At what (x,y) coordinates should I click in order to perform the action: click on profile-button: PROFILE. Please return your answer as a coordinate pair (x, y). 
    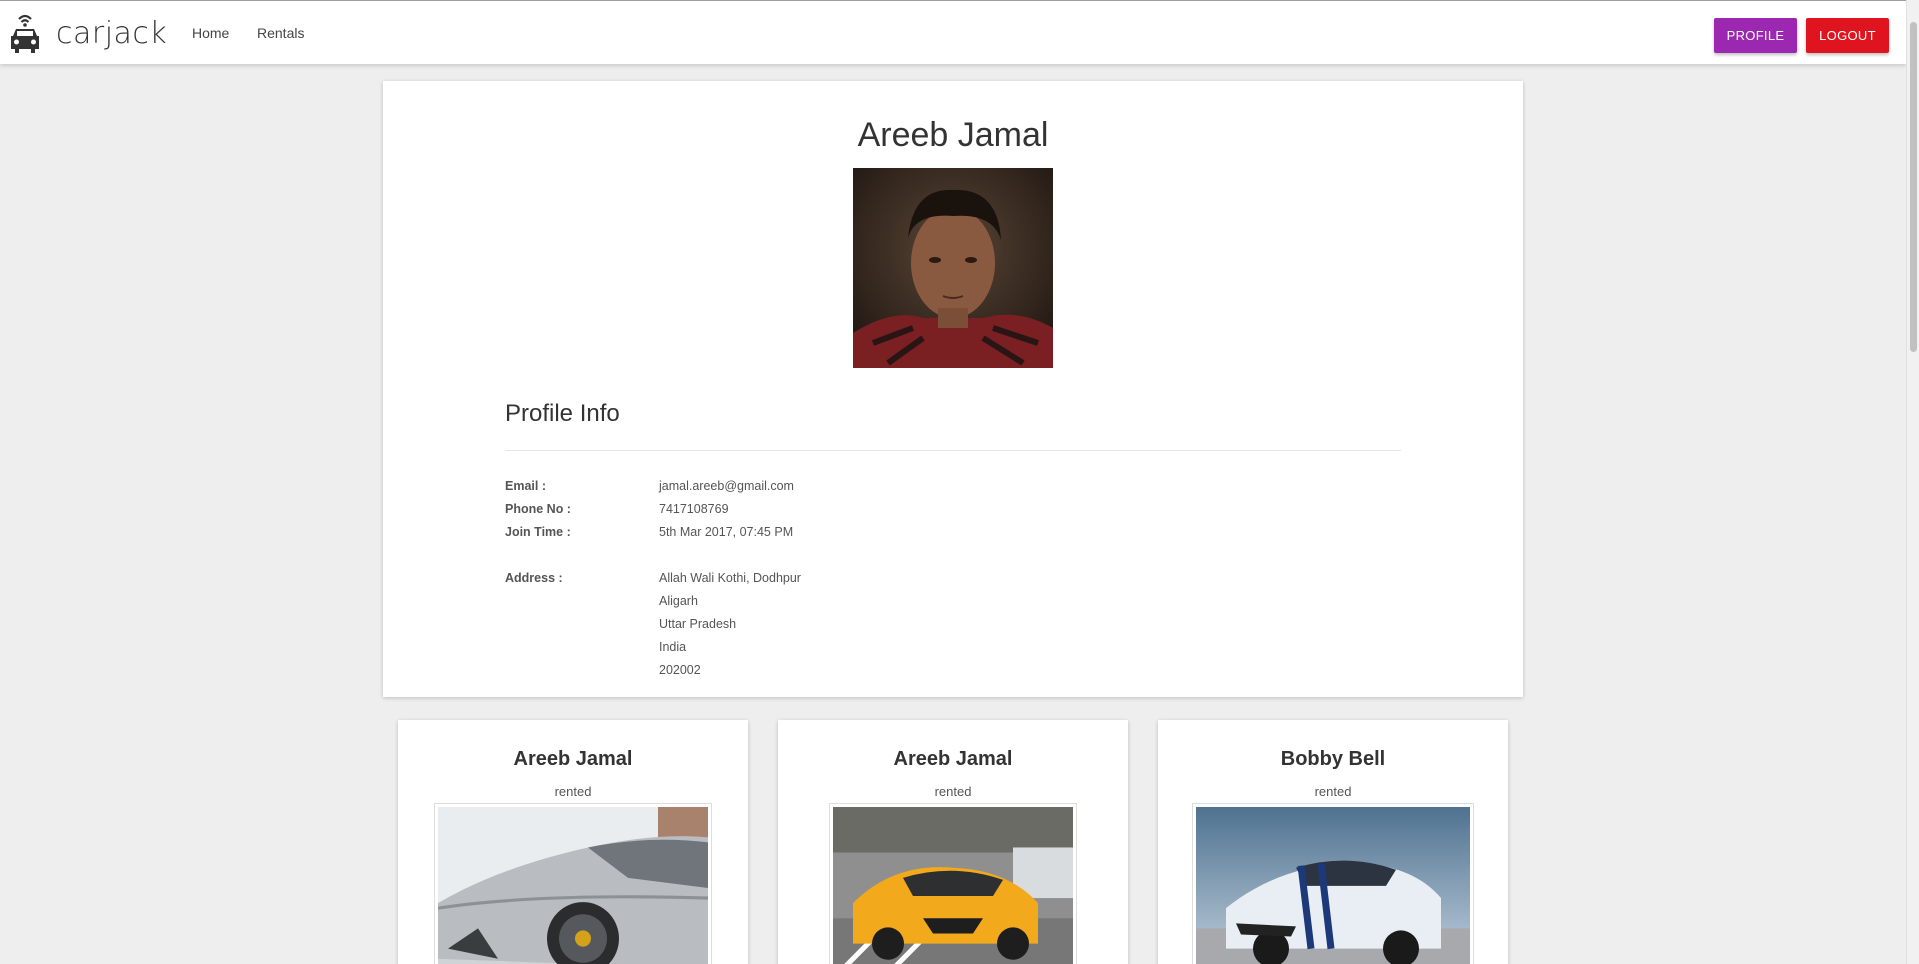
    Looking at the image, I should click on (1755, 35).